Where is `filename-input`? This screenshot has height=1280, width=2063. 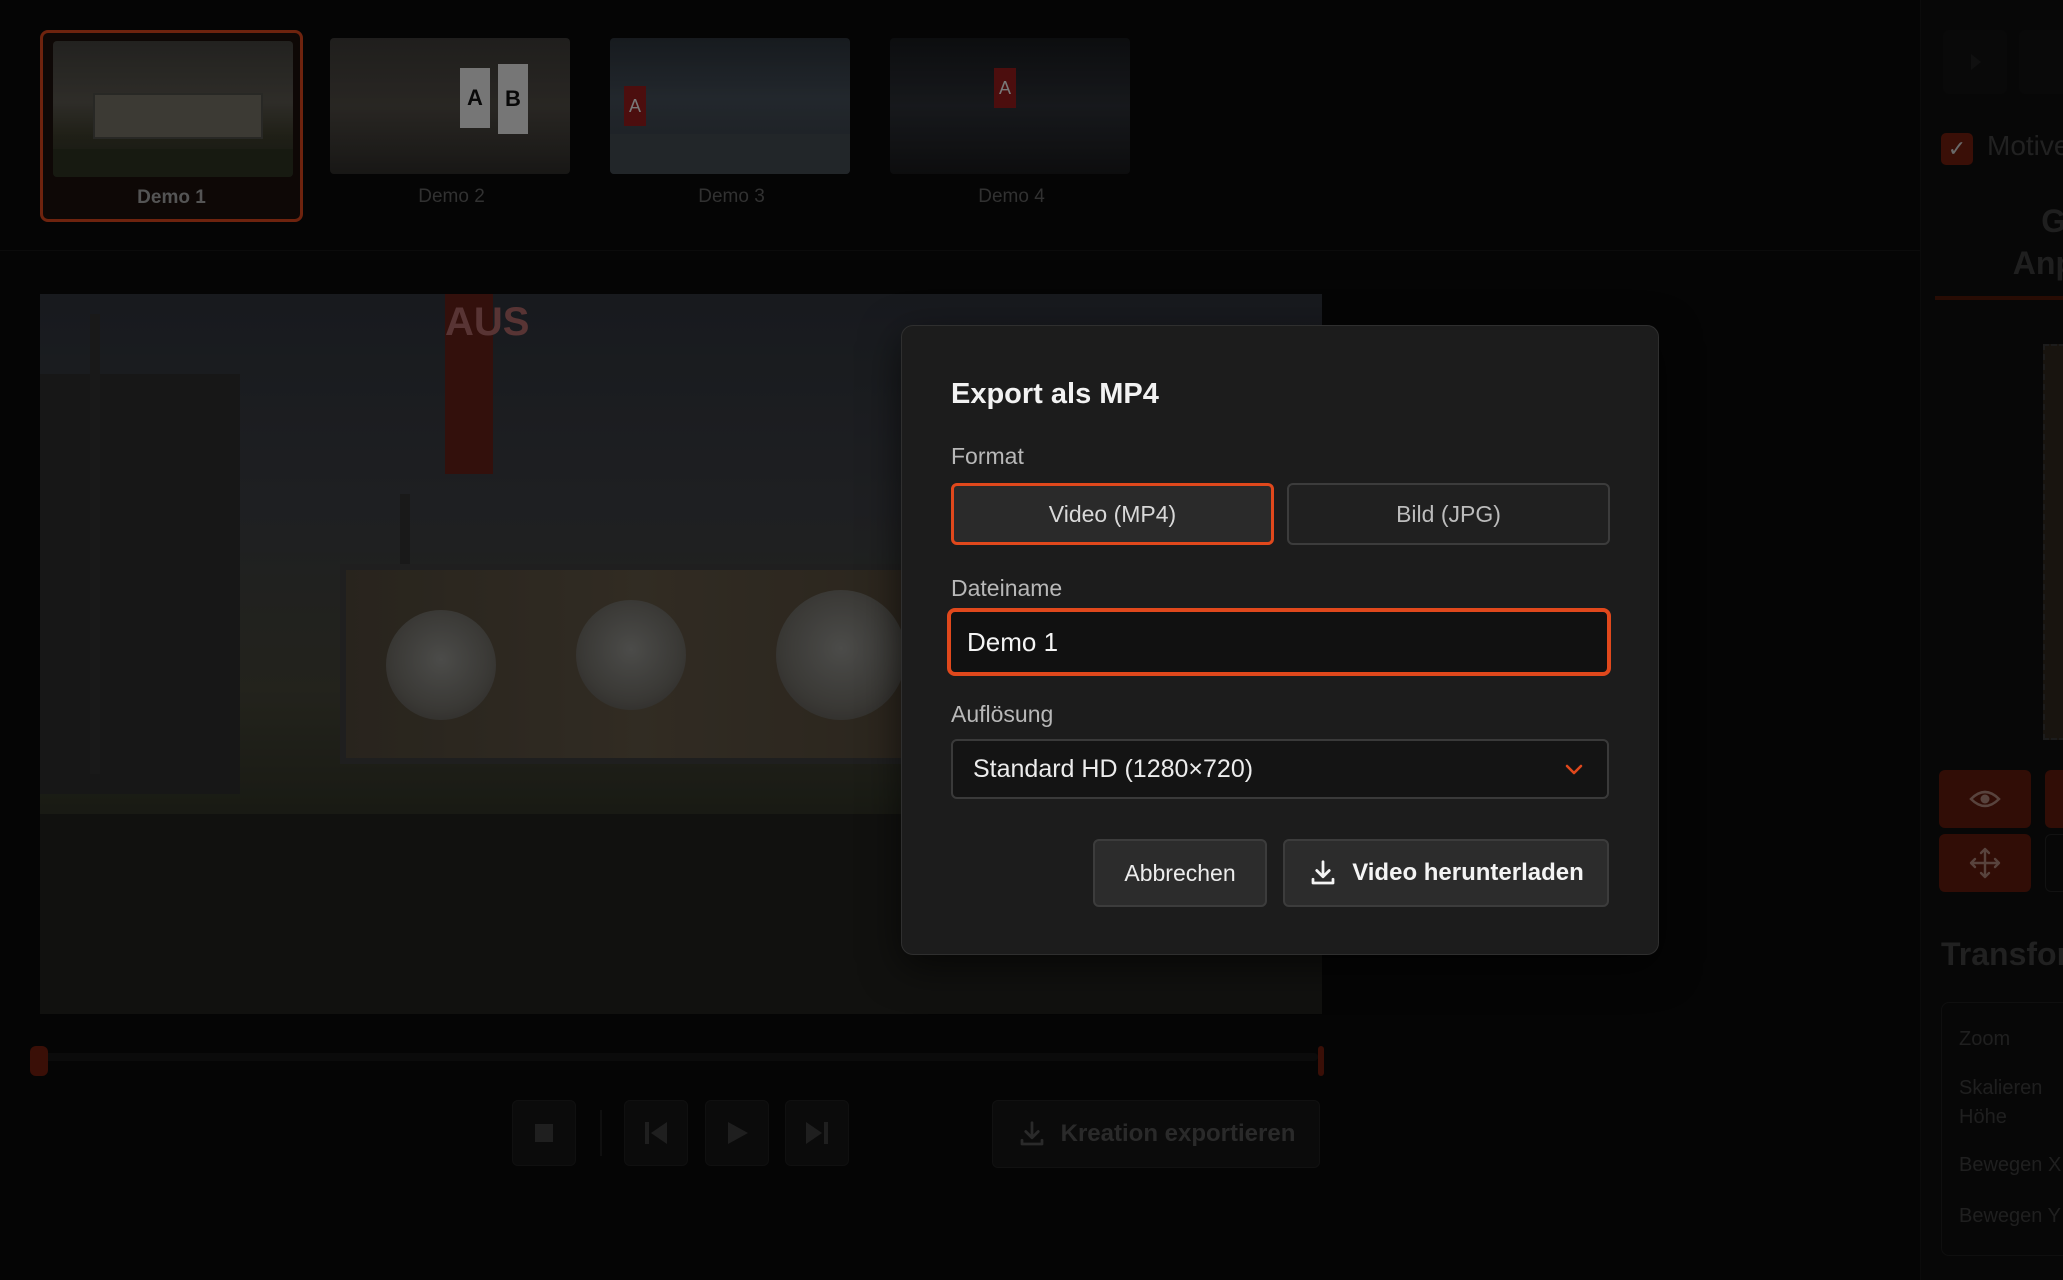 filename-input is located at coordinates (1279, 642).